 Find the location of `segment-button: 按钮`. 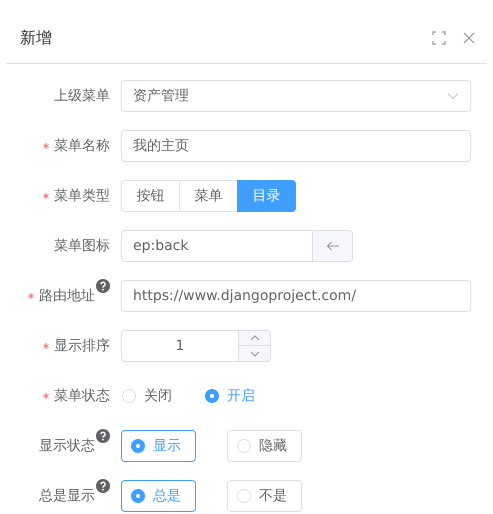

segment-button: 按钮 is located at coordinates (150, 196).